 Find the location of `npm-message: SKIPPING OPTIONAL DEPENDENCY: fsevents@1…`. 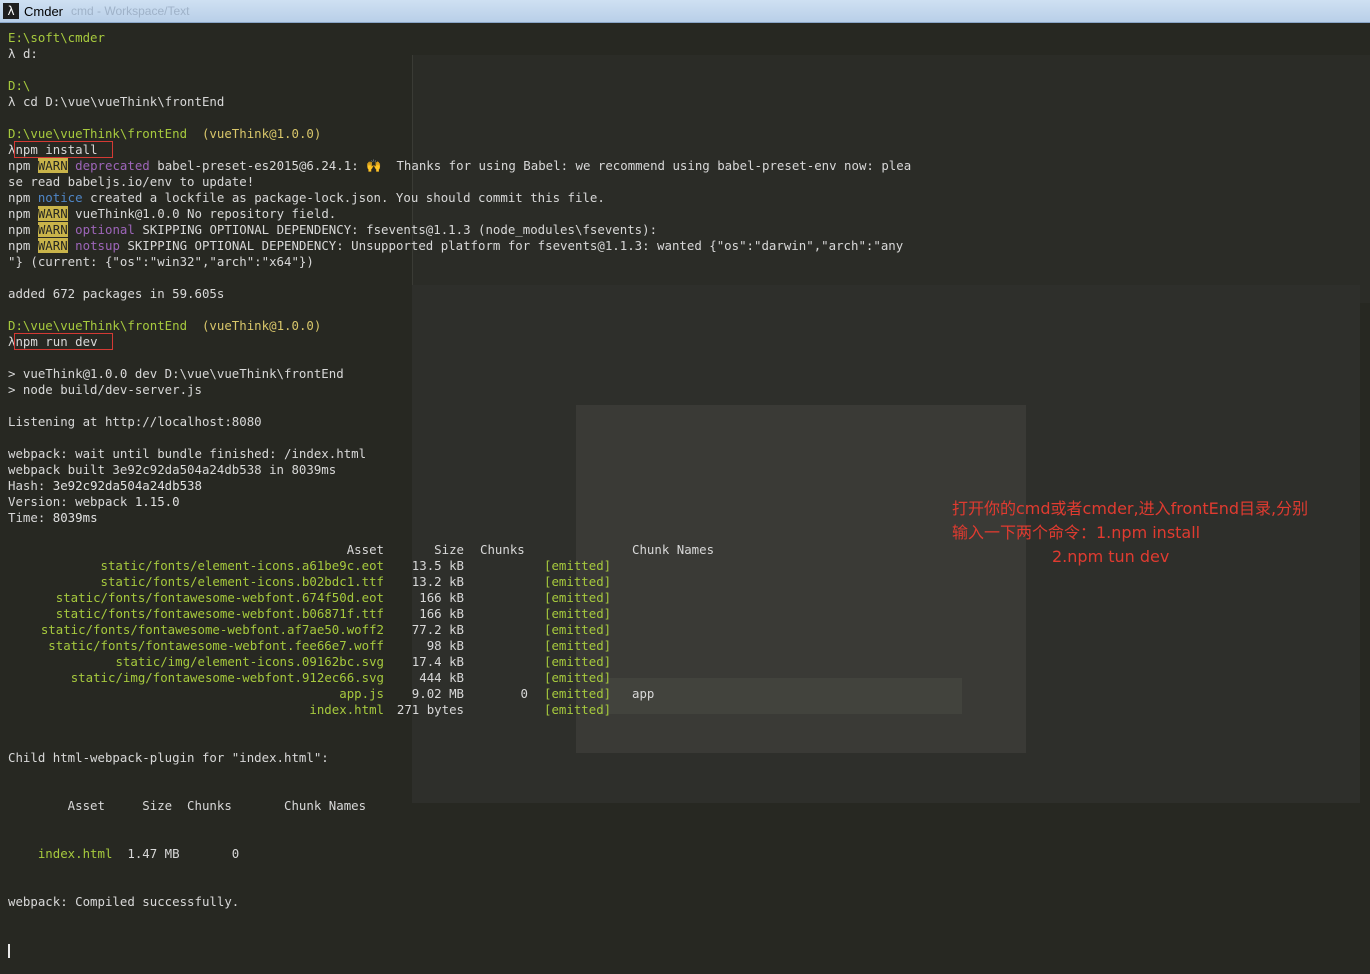

npm-message: SKIPPING OPTIONAL DEPENDENCY: fsevents@1… is located at coordinates (400, 229).